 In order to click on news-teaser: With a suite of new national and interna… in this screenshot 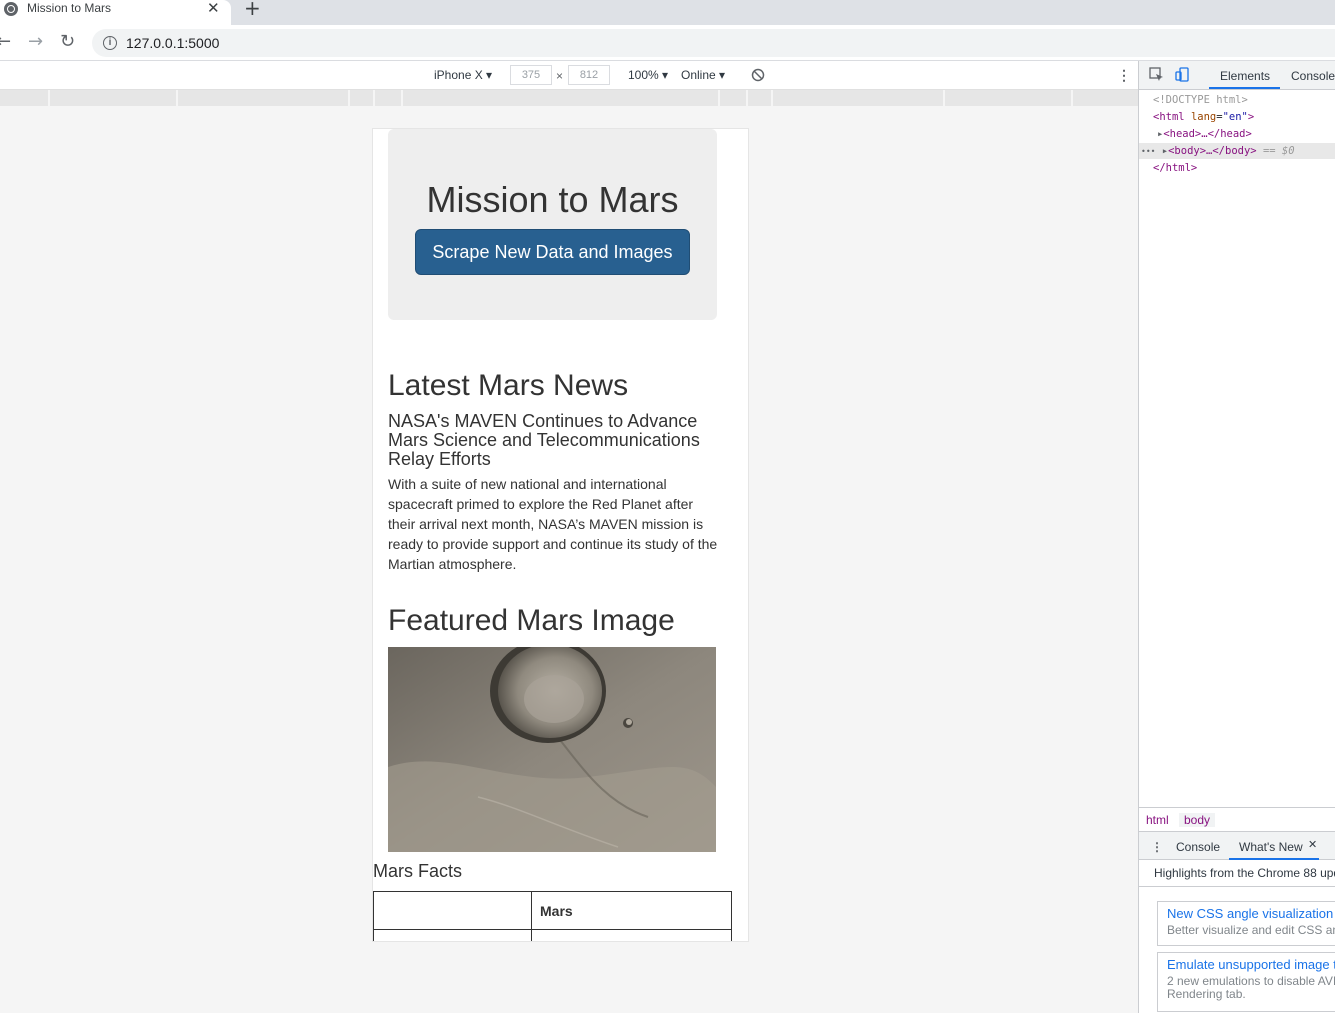, I will do `click(553, 524)`.